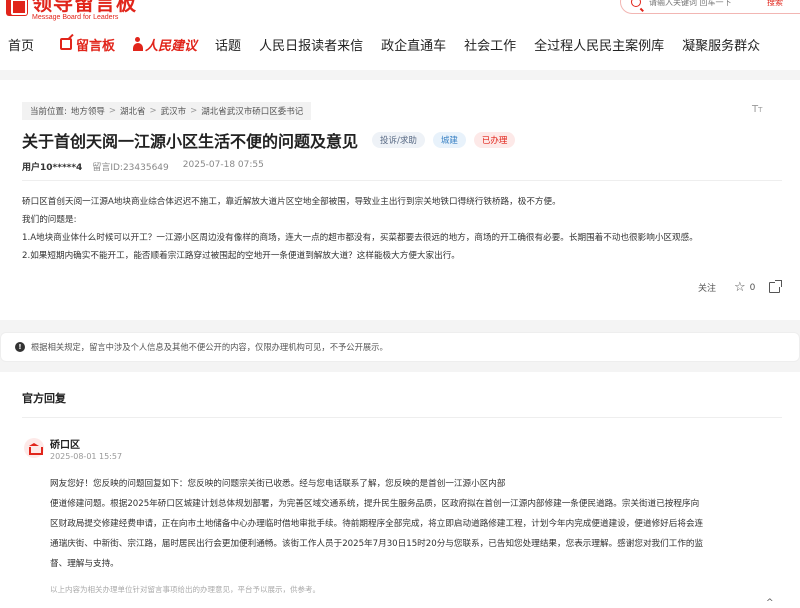 The height and width of the screenshot is (608, 800). What do you see at coordinates (44, 398) in the screenshot?
I see `reply-heading: 官方回复` at bounding box center [44, 398].